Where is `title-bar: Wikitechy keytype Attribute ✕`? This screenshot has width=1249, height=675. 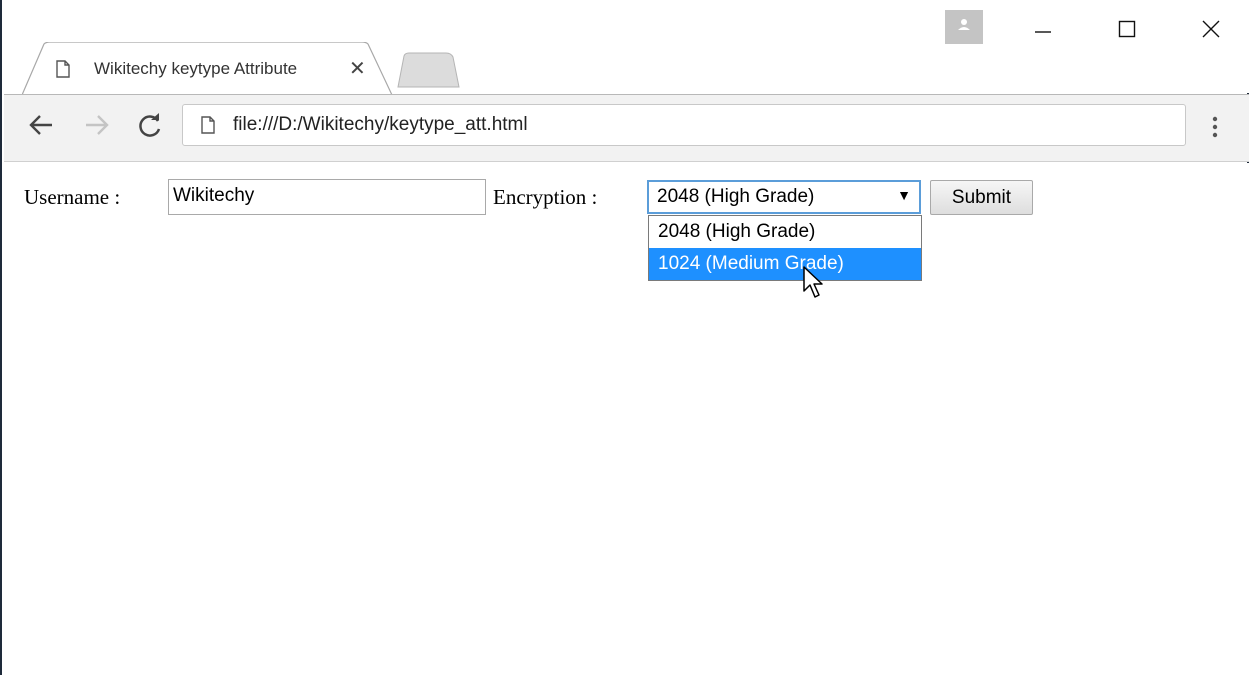
title-bar: Wikitechy keytype Attribute ✕ is located at coordinates (626, 48).